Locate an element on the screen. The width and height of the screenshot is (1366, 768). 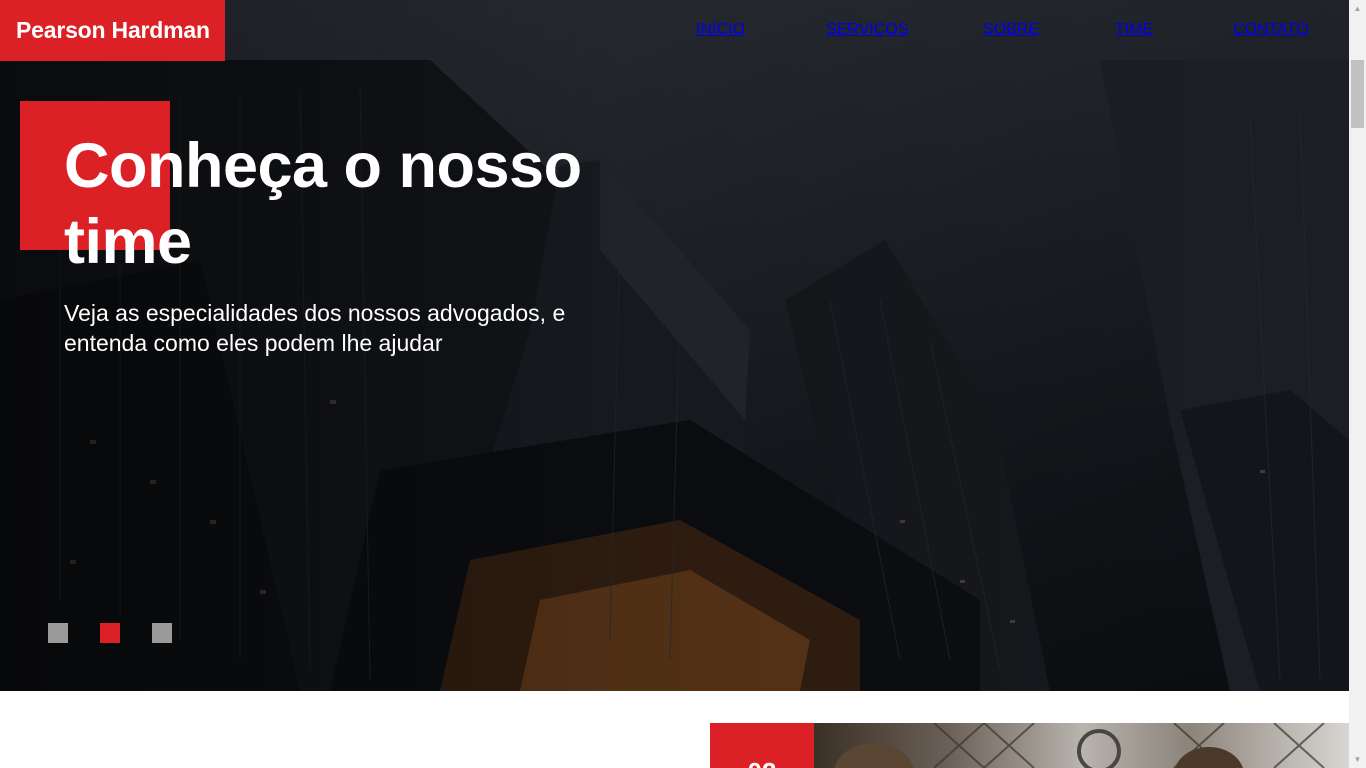
team-photo is located at coordinates (1081, 745).